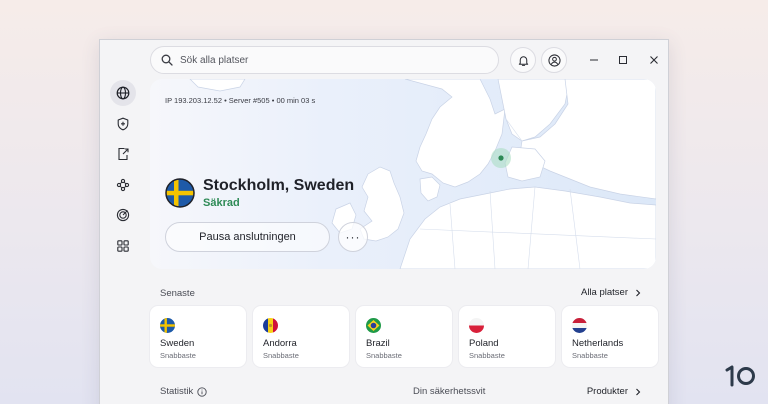 Image resolution: width=768 pixels, height=404 pixels. I want to click on statistics-heading: Statistik, so click(183, 391).